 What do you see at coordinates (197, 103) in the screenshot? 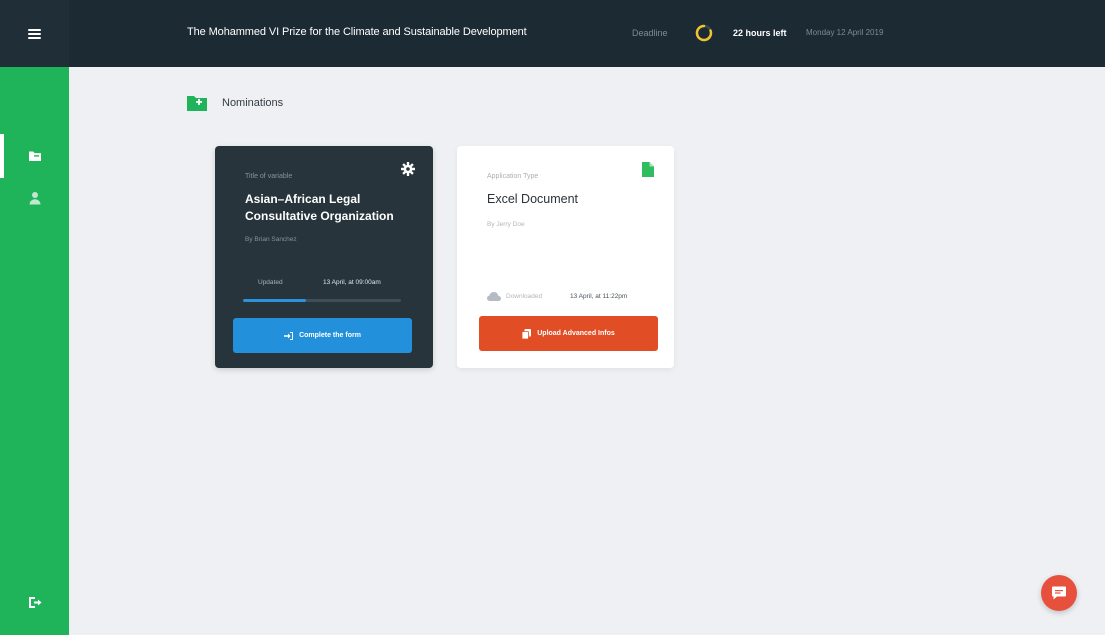
I see `folder-plus-icon` at bounding box center [197, 103].